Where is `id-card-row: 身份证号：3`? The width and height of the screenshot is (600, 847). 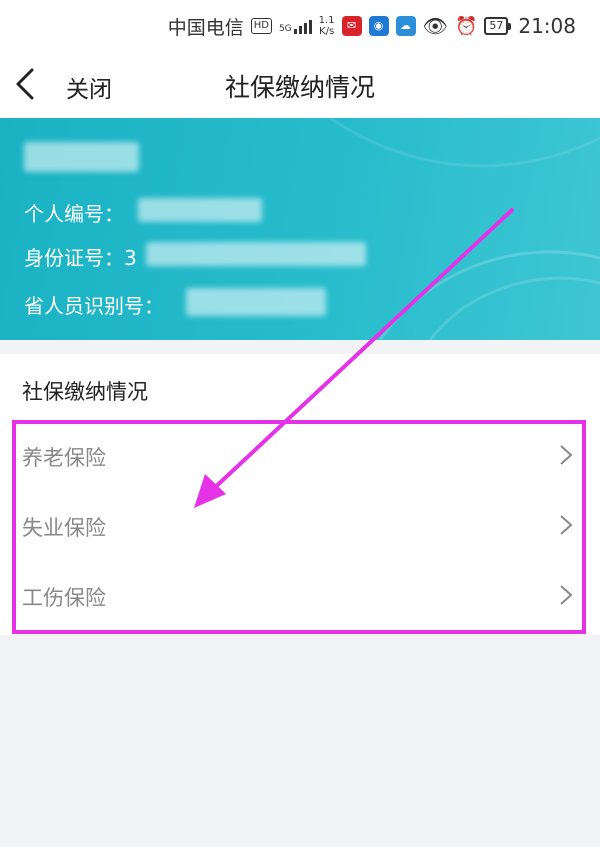
id-card-row: 身份证号：3 is located at coordinates (80, 256).